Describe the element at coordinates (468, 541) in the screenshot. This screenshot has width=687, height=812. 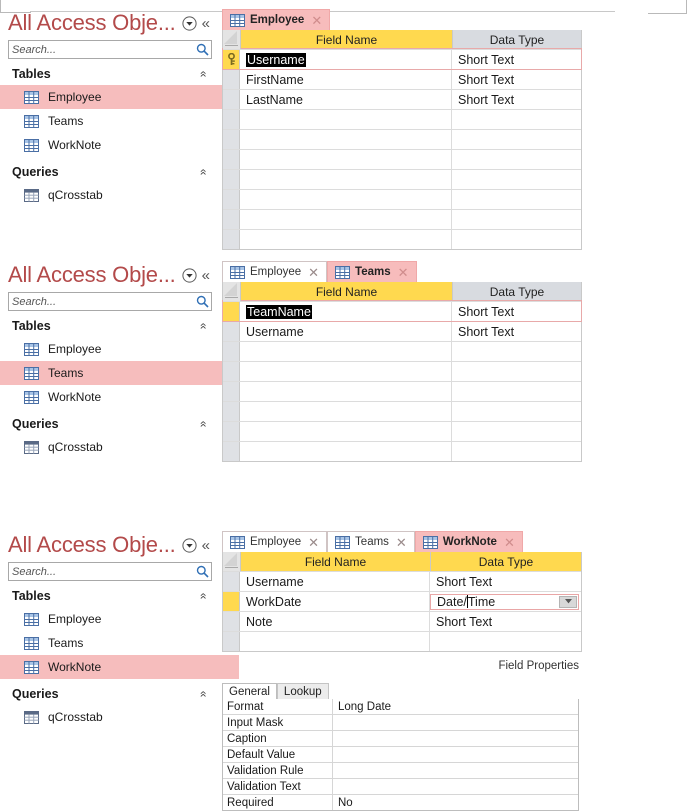
I see `document-tab-worknote: WorkNote ✕` at that location.